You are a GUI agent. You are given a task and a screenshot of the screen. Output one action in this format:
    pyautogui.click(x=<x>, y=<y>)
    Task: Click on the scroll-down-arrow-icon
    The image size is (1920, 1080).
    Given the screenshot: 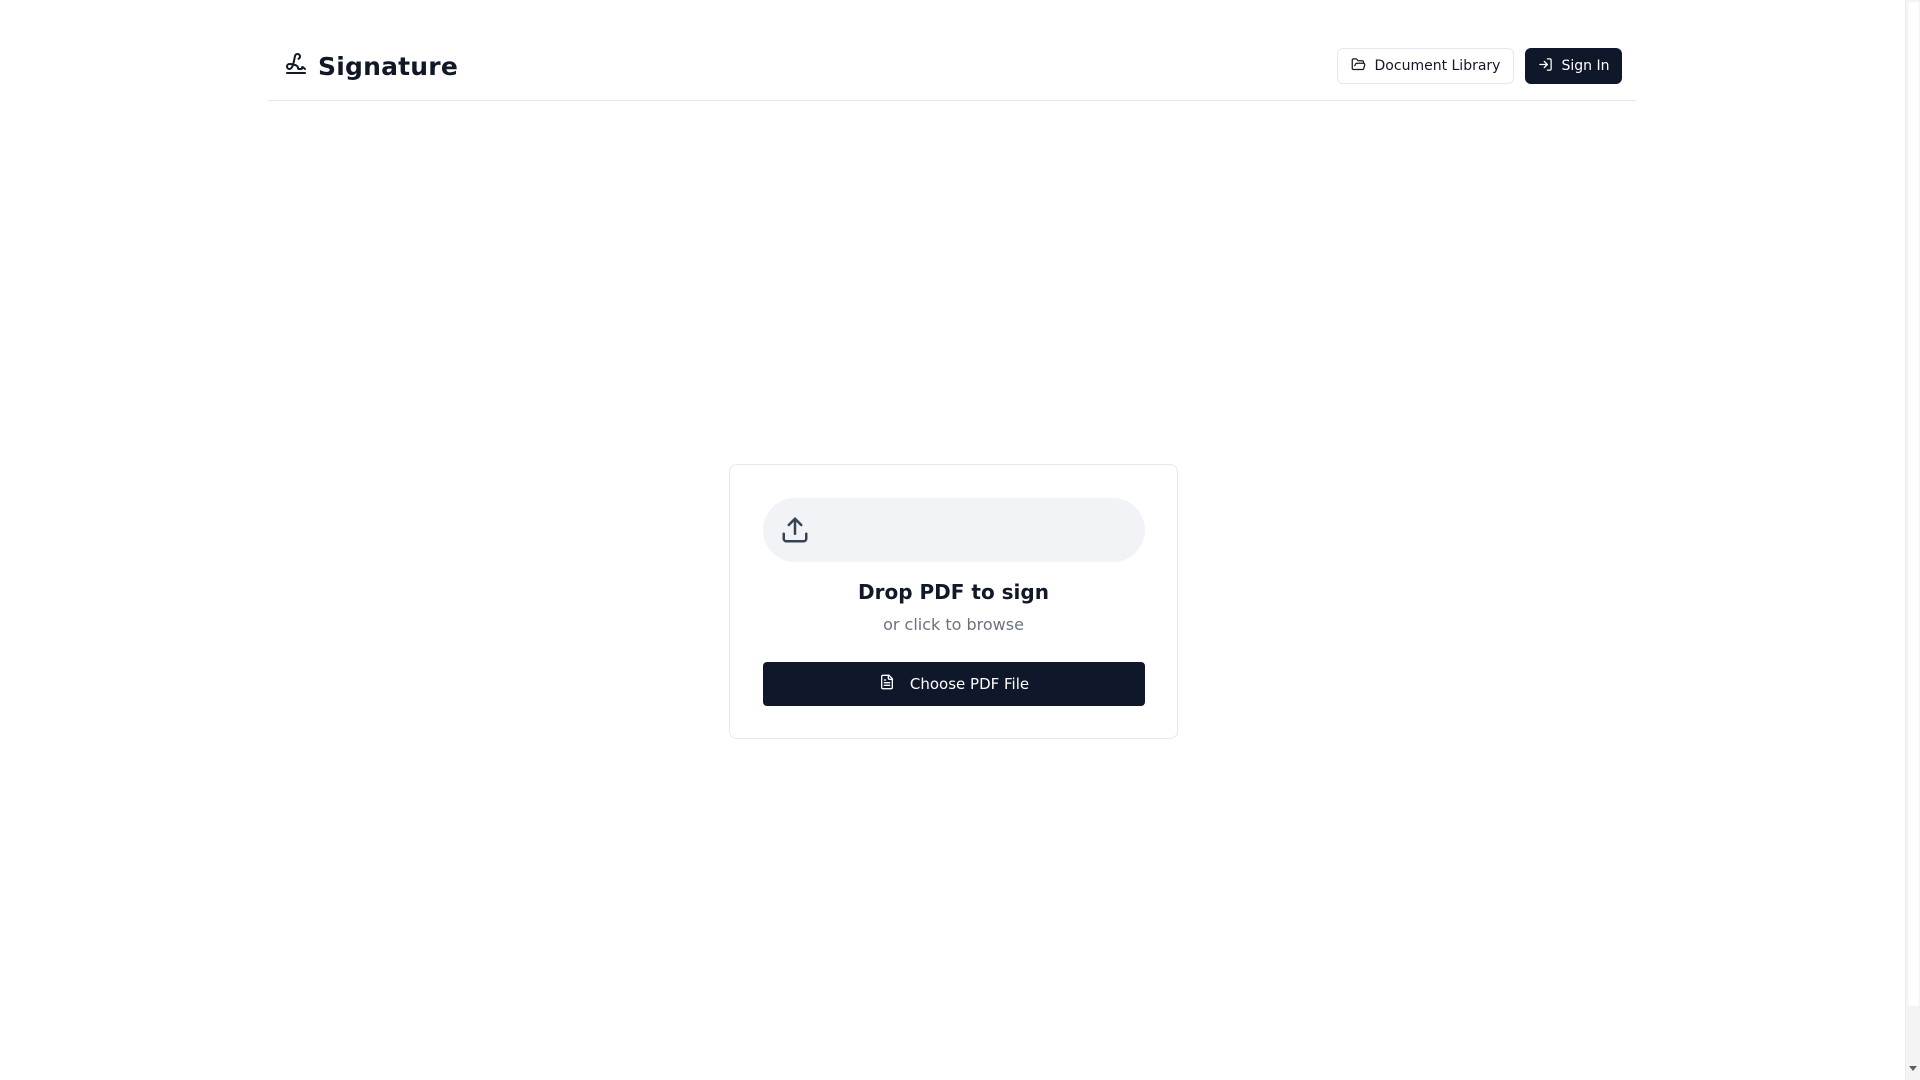 What is the action you would take?
    pyautogui.click(x=1913, y=1068)
    